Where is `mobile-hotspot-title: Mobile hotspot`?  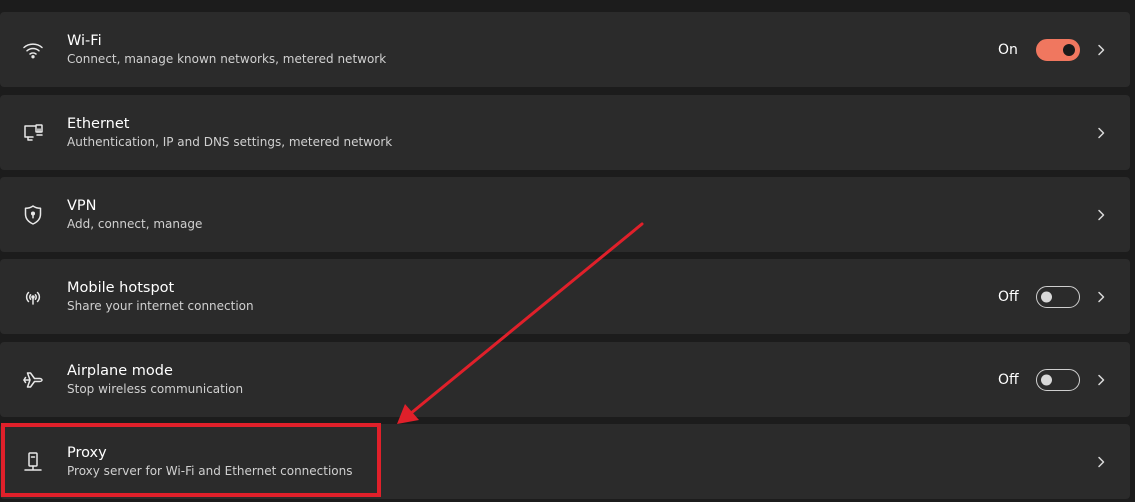 mobile-hotspot-title: Mobile hotspot is located at coordinates (121, 287).